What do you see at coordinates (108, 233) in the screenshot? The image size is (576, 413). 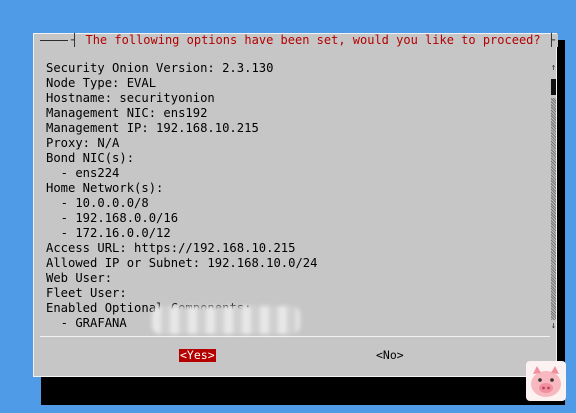 I see `summary-line: - 172.16.0.0/12` at bounding box center [108, 233].